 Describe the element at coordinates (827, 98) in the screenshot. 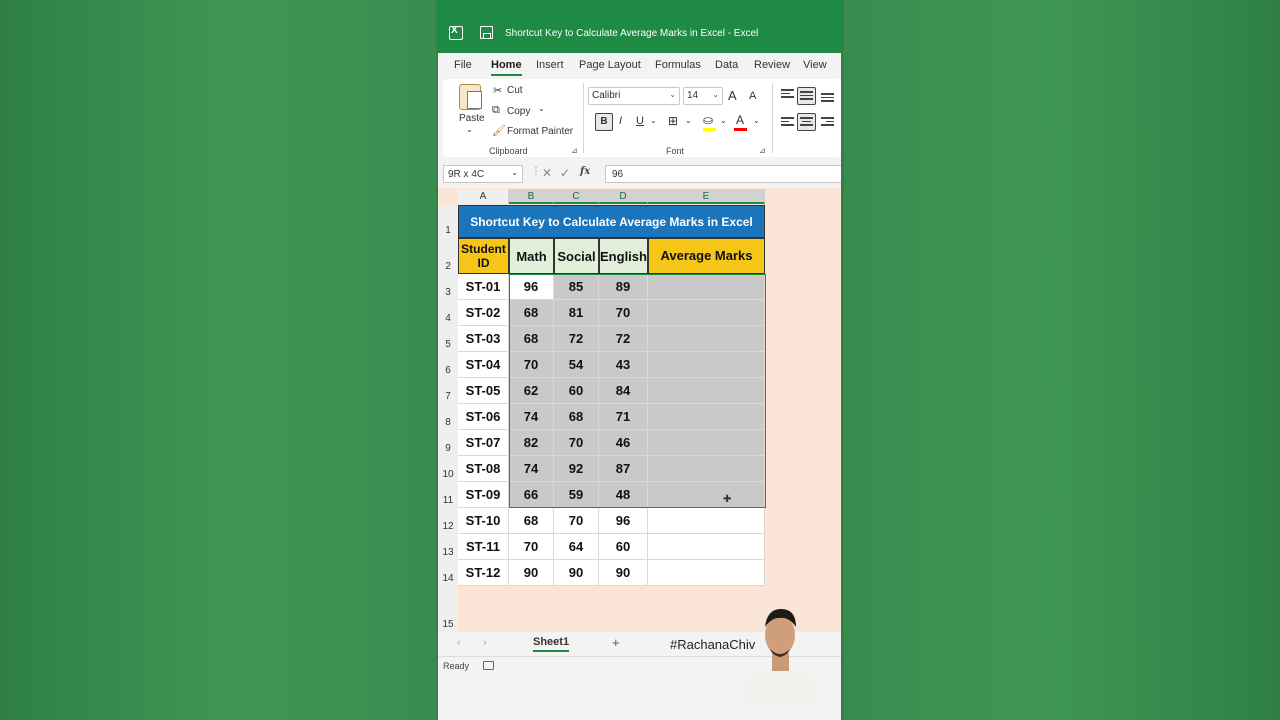

I see `align-bottom-icon` at that location.